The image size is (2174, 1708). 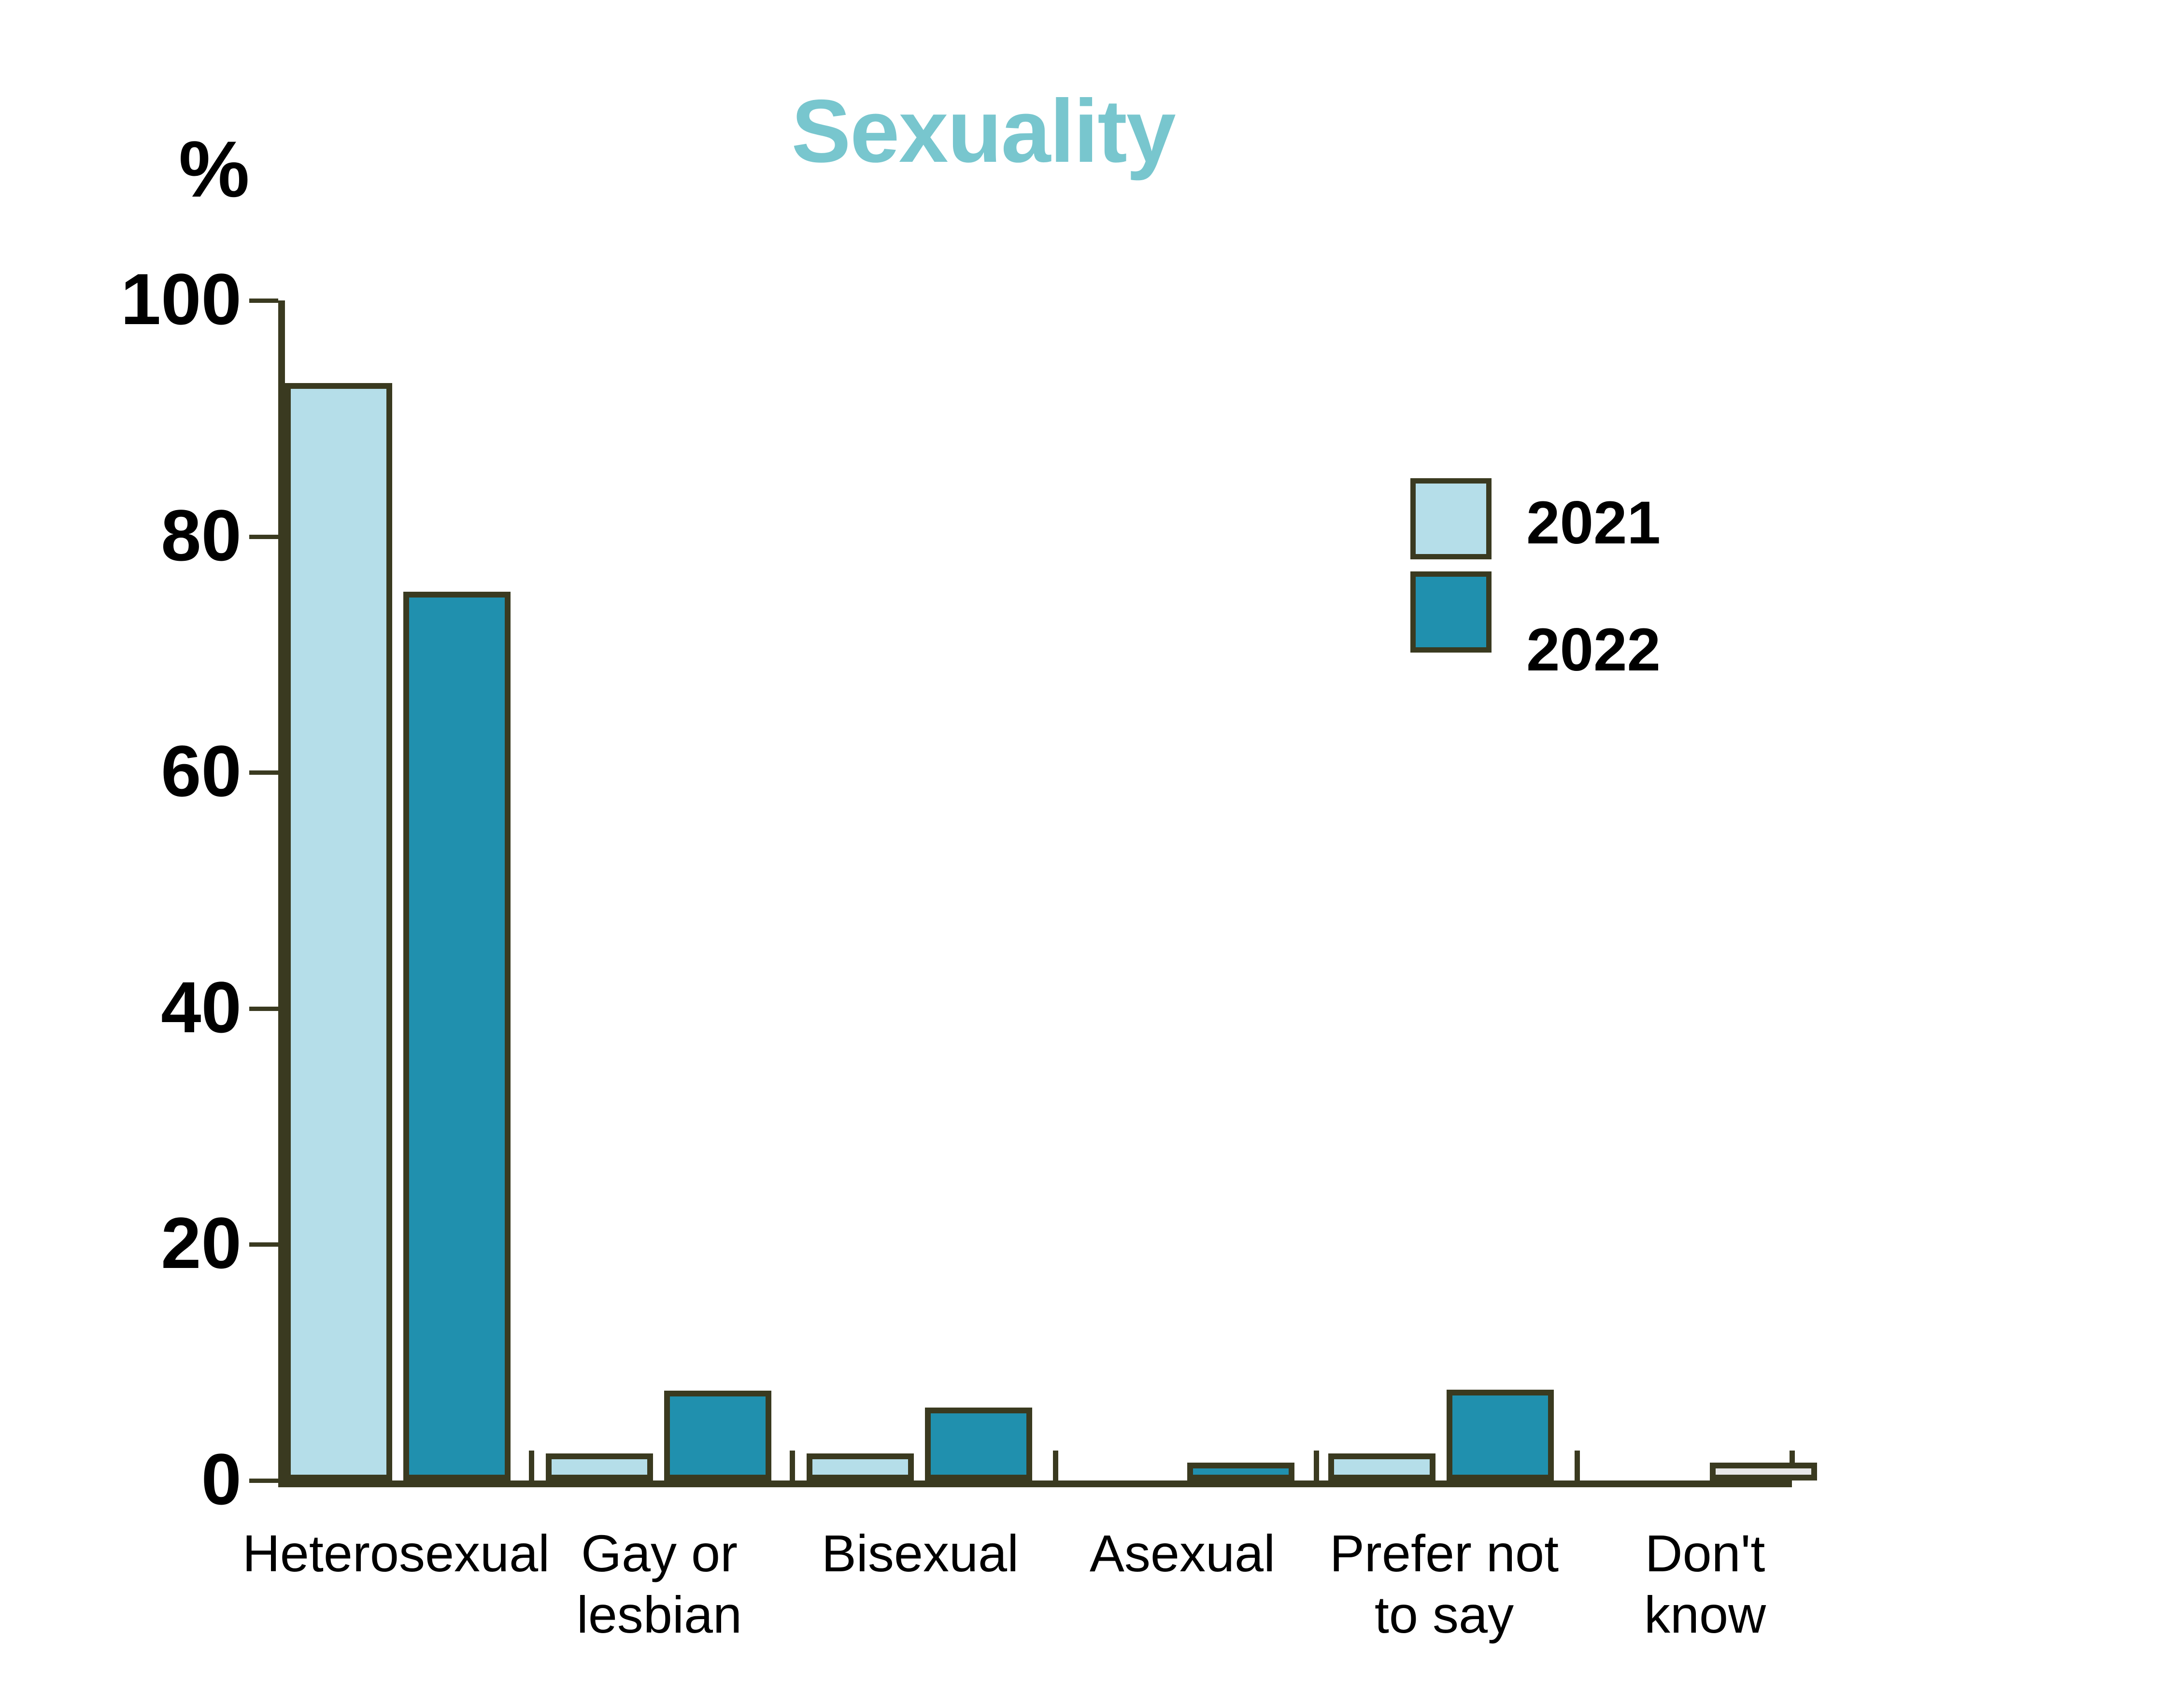 I want to click on legend-label-2022: 2022, so click(x=1594, y=650).